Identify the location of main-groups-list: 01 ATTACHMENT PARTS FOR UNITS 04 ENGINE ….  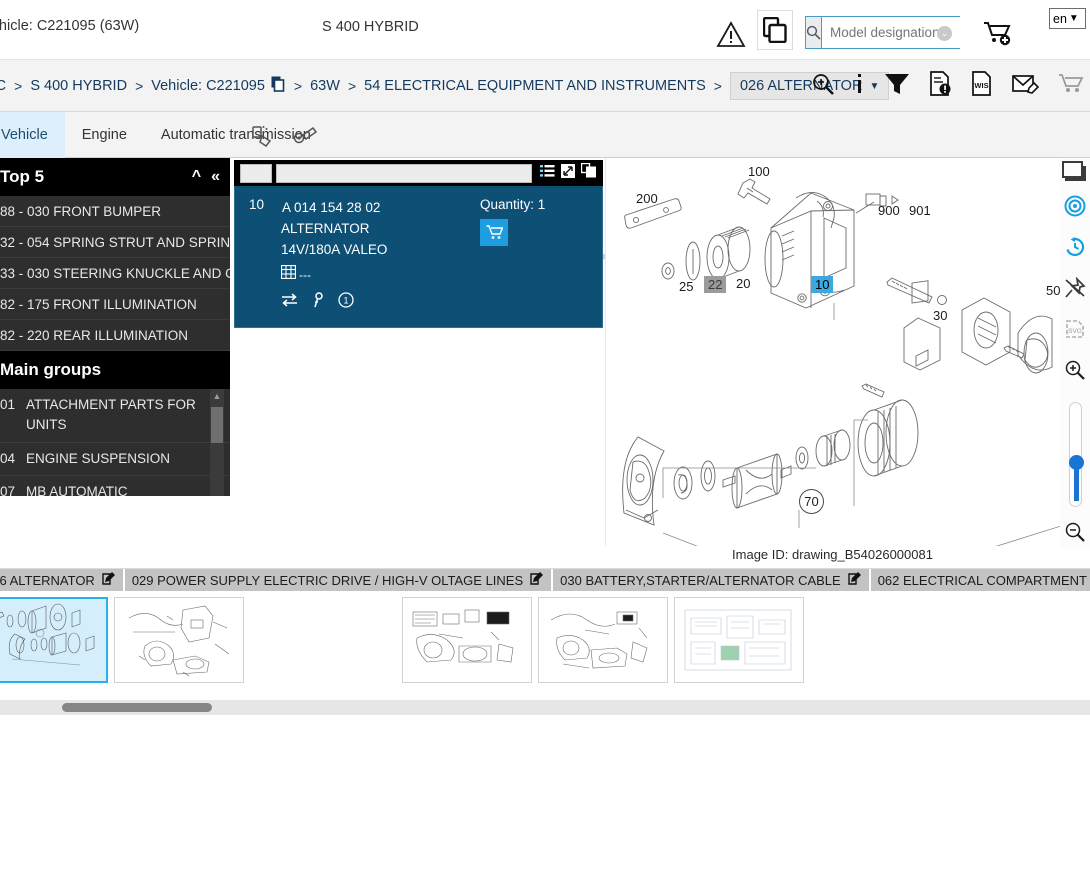
(115, 442).